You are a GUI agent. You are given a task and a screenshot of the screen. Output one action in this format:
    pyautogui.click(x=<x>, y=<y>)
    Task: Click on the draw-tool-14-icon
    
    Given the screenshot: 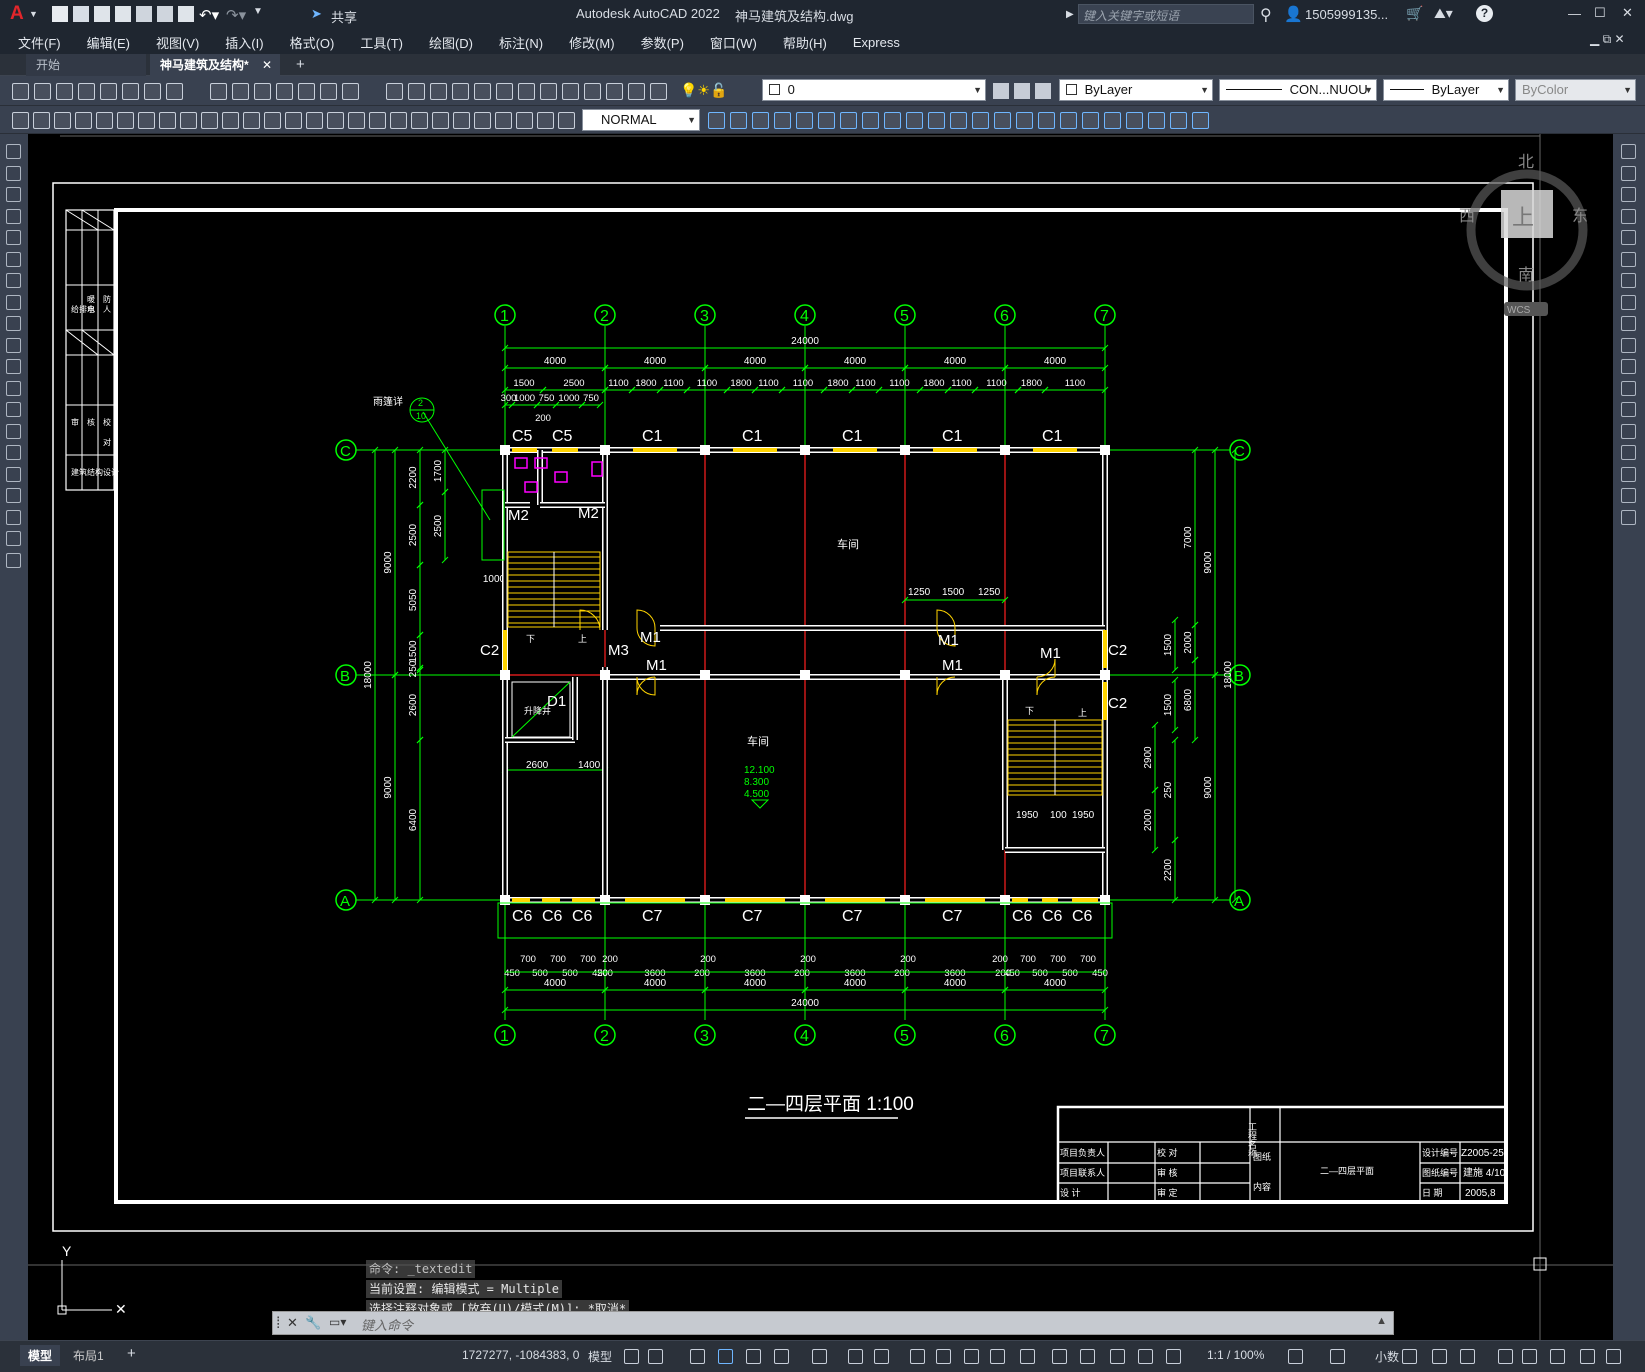 What is the action you would take?
    pyautogui.click(x=13, y=452)
    